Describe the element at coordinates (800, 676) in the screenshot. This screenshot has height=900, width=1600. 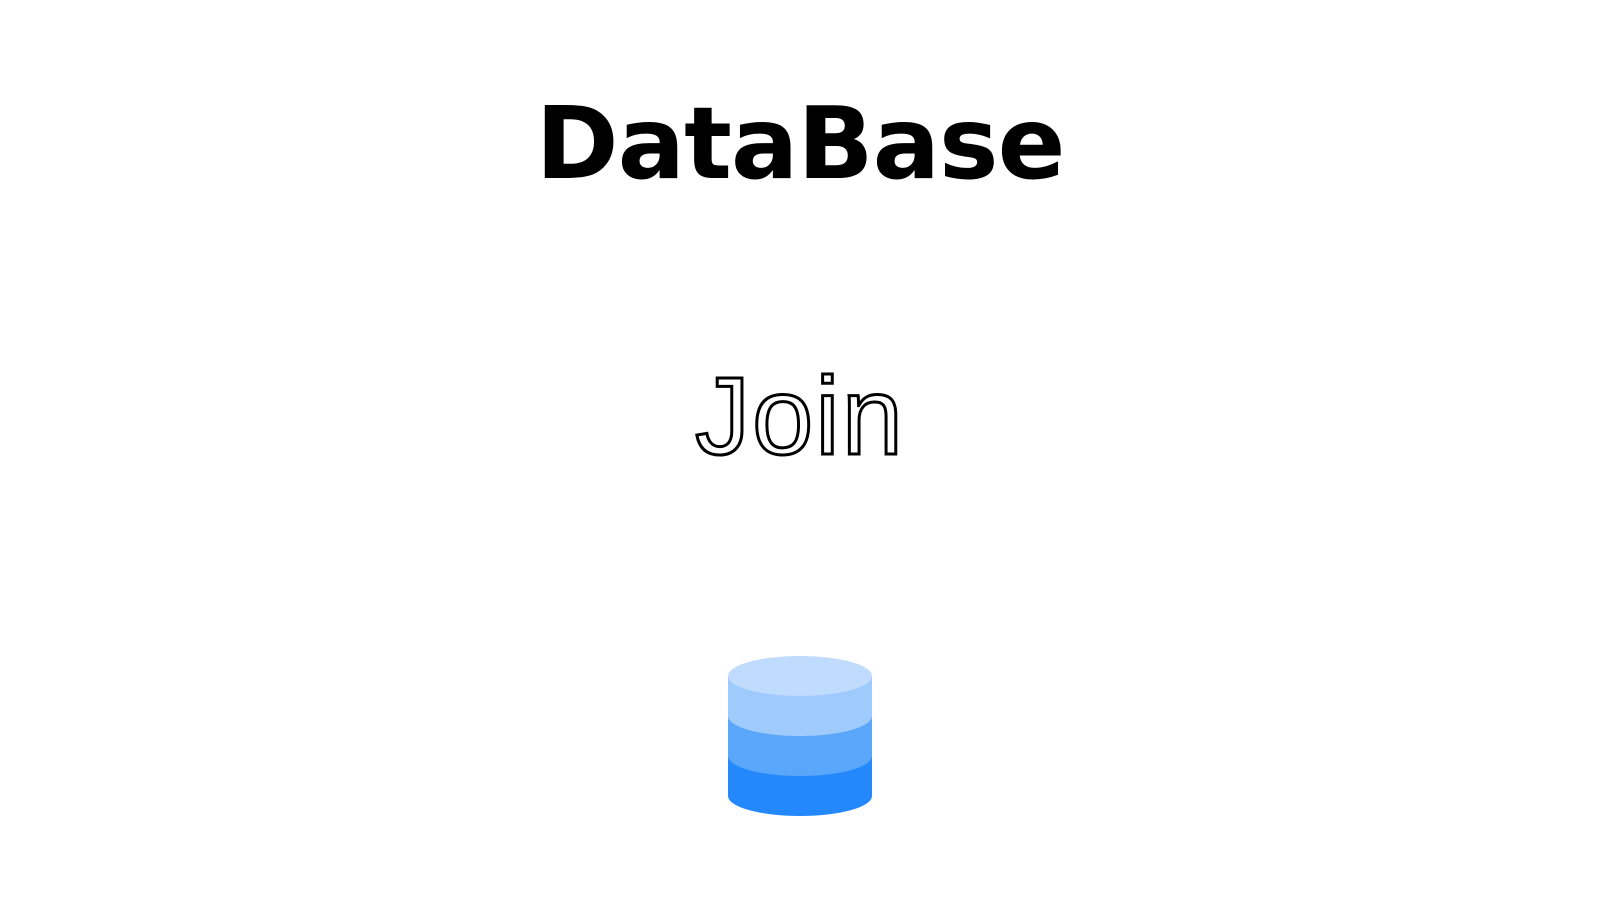
I see `database-top` at that location.